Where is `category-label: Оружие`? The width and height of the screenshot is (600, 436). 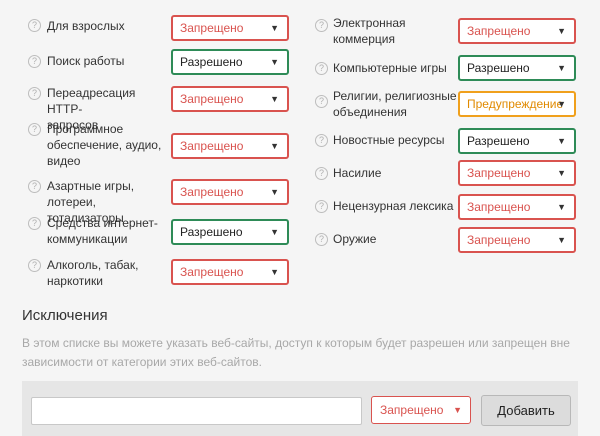
category-label: Оружие is located at coordinates (355, 239).